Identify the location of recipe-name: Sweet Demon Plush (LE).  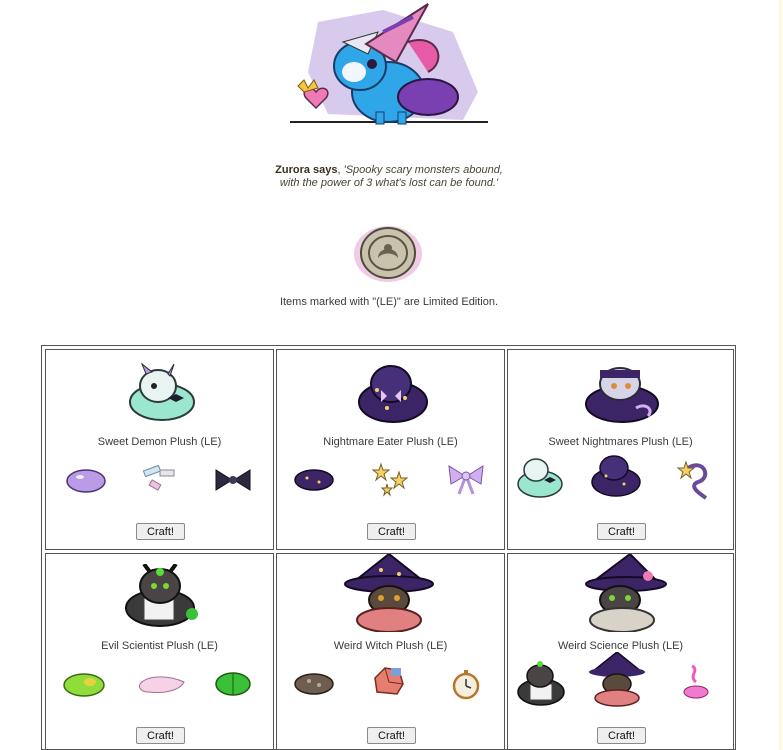
(159, 442).